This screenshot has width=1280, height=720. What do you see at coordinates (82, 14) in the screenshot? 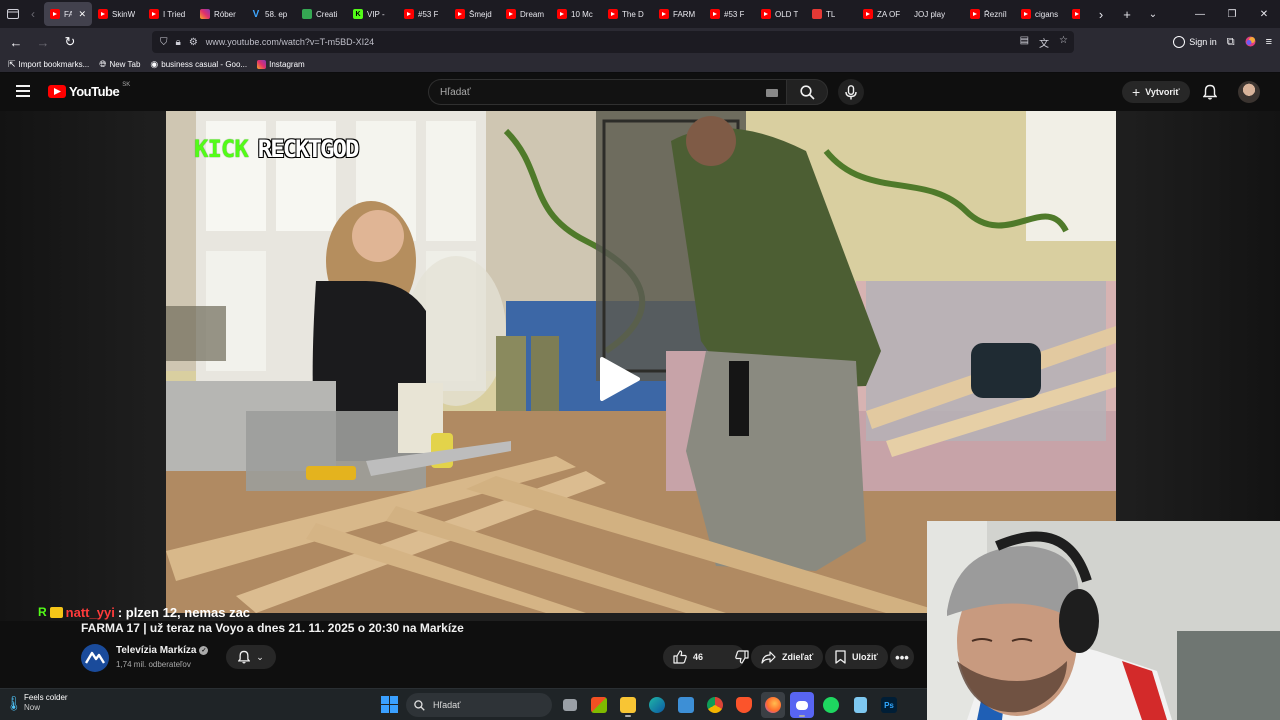
I see `close-tab-icon: ✕` at bounding box center [82, 14].